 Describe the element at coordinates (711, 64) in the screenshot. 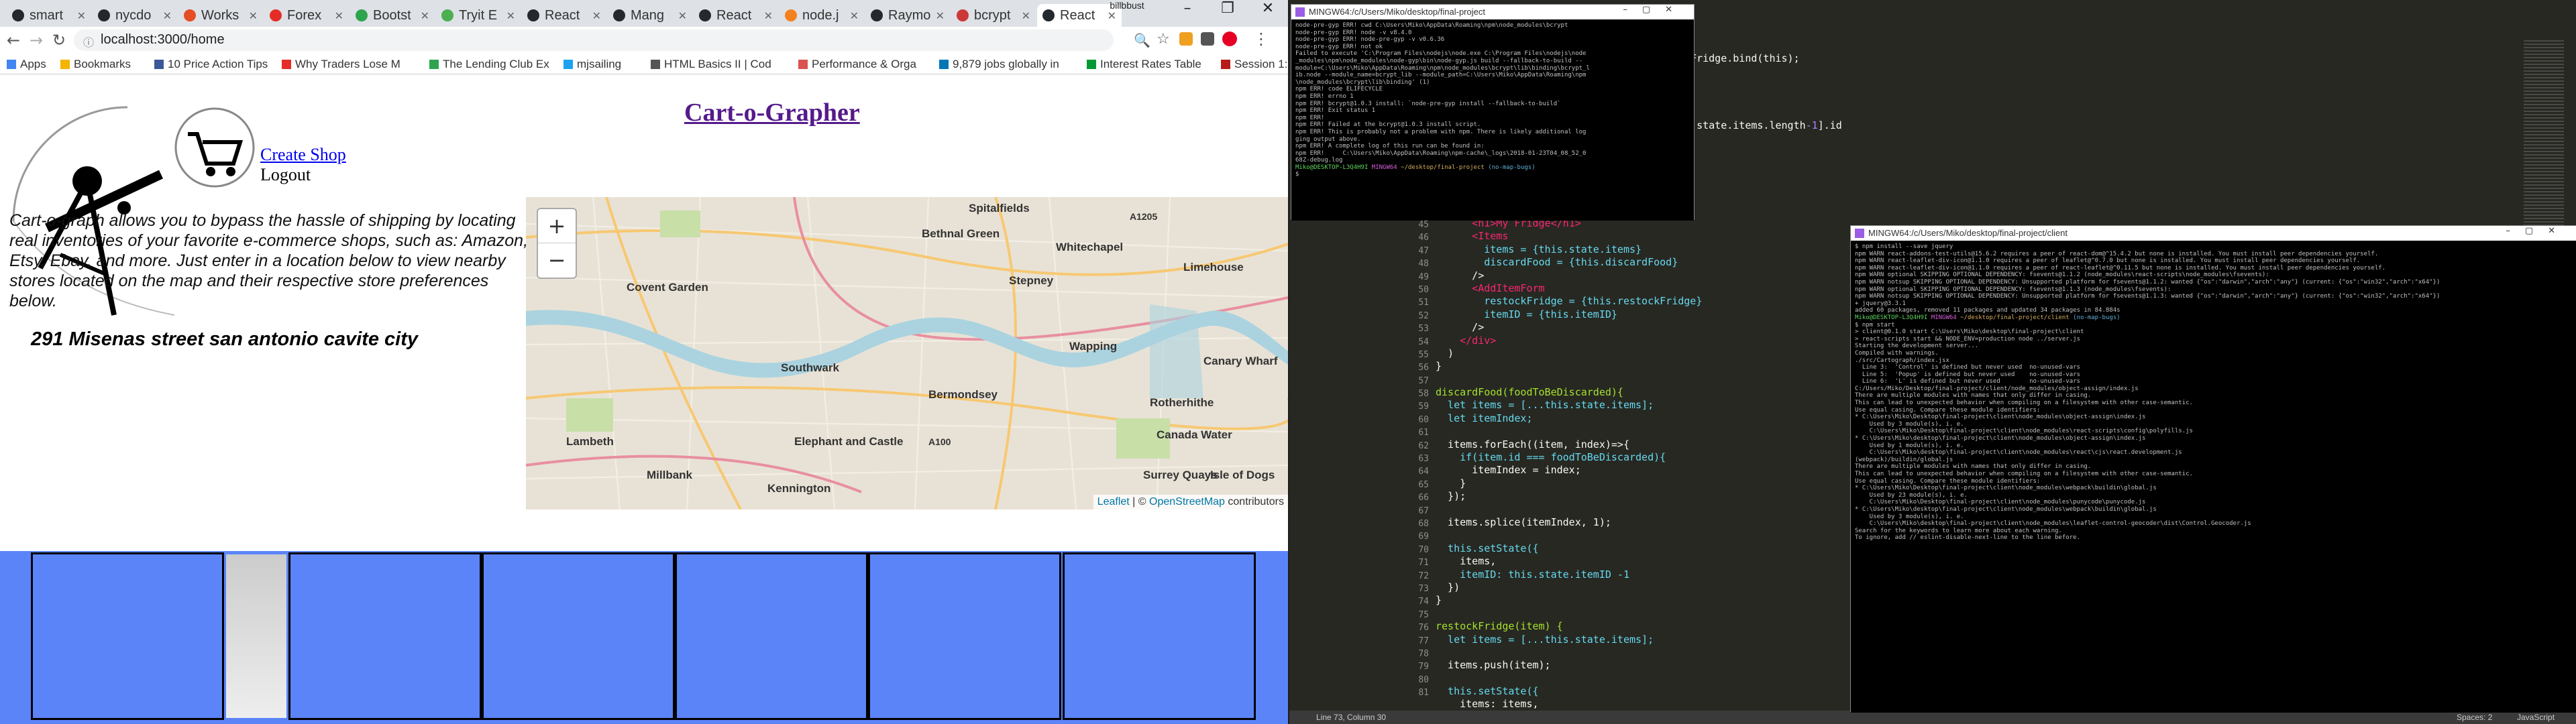

I see `bookmark-item: HTML Basics II | Cod` at that location.